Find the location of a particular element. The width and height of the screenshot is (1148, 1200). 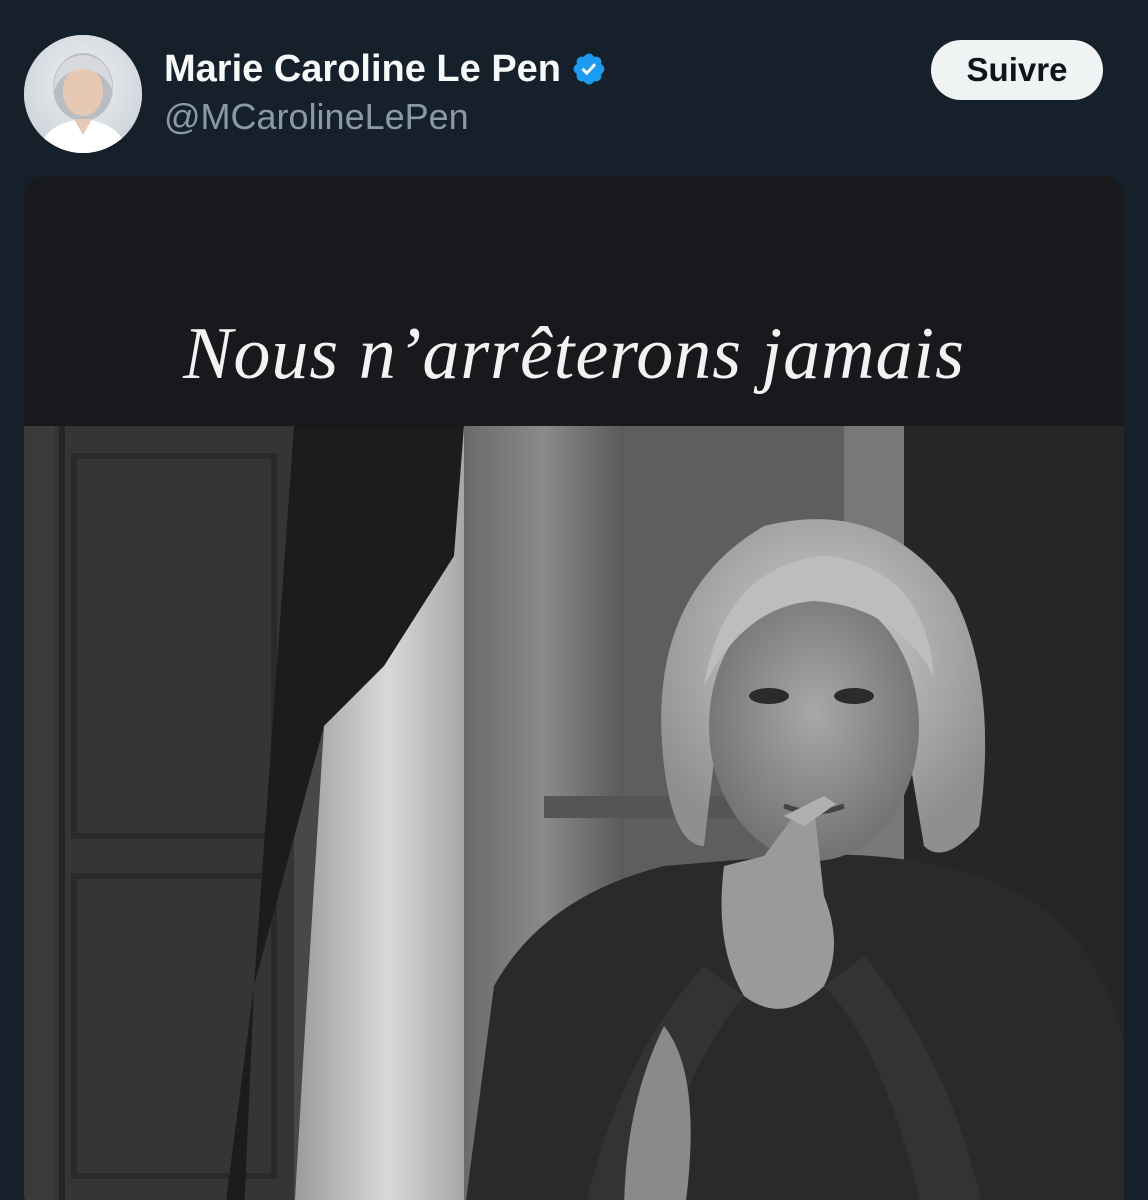

author-name: Marie Caroline Le Pen is located at coordinates (385, 69).